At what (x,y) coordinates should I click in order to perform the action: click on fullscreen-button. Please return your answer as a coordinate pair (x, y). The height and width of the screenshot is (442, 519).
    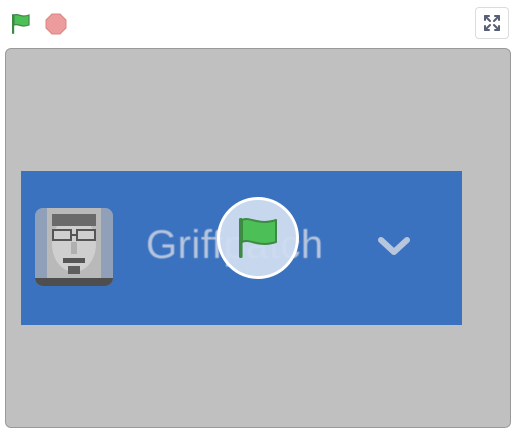
    Looking at the image, I should click on (492, 23).